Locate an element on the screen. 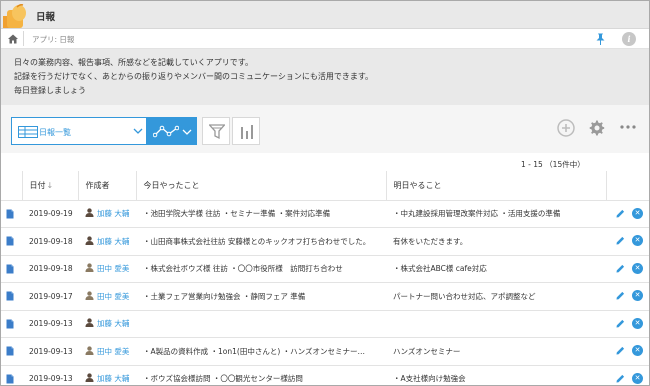  date-cell: 2019-09-19 is located at coordinates (50, 214).